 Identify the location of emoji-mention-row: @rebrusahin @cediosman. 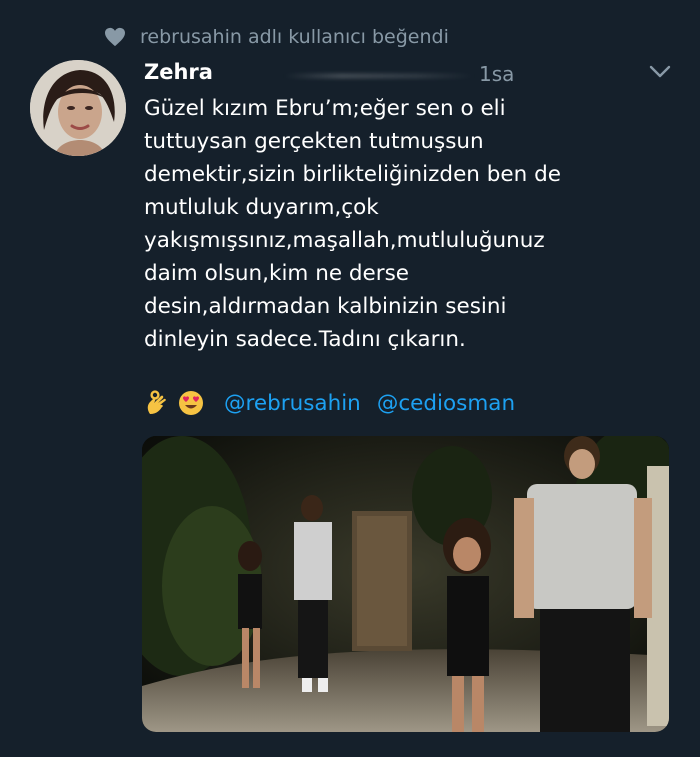
(329, 403).